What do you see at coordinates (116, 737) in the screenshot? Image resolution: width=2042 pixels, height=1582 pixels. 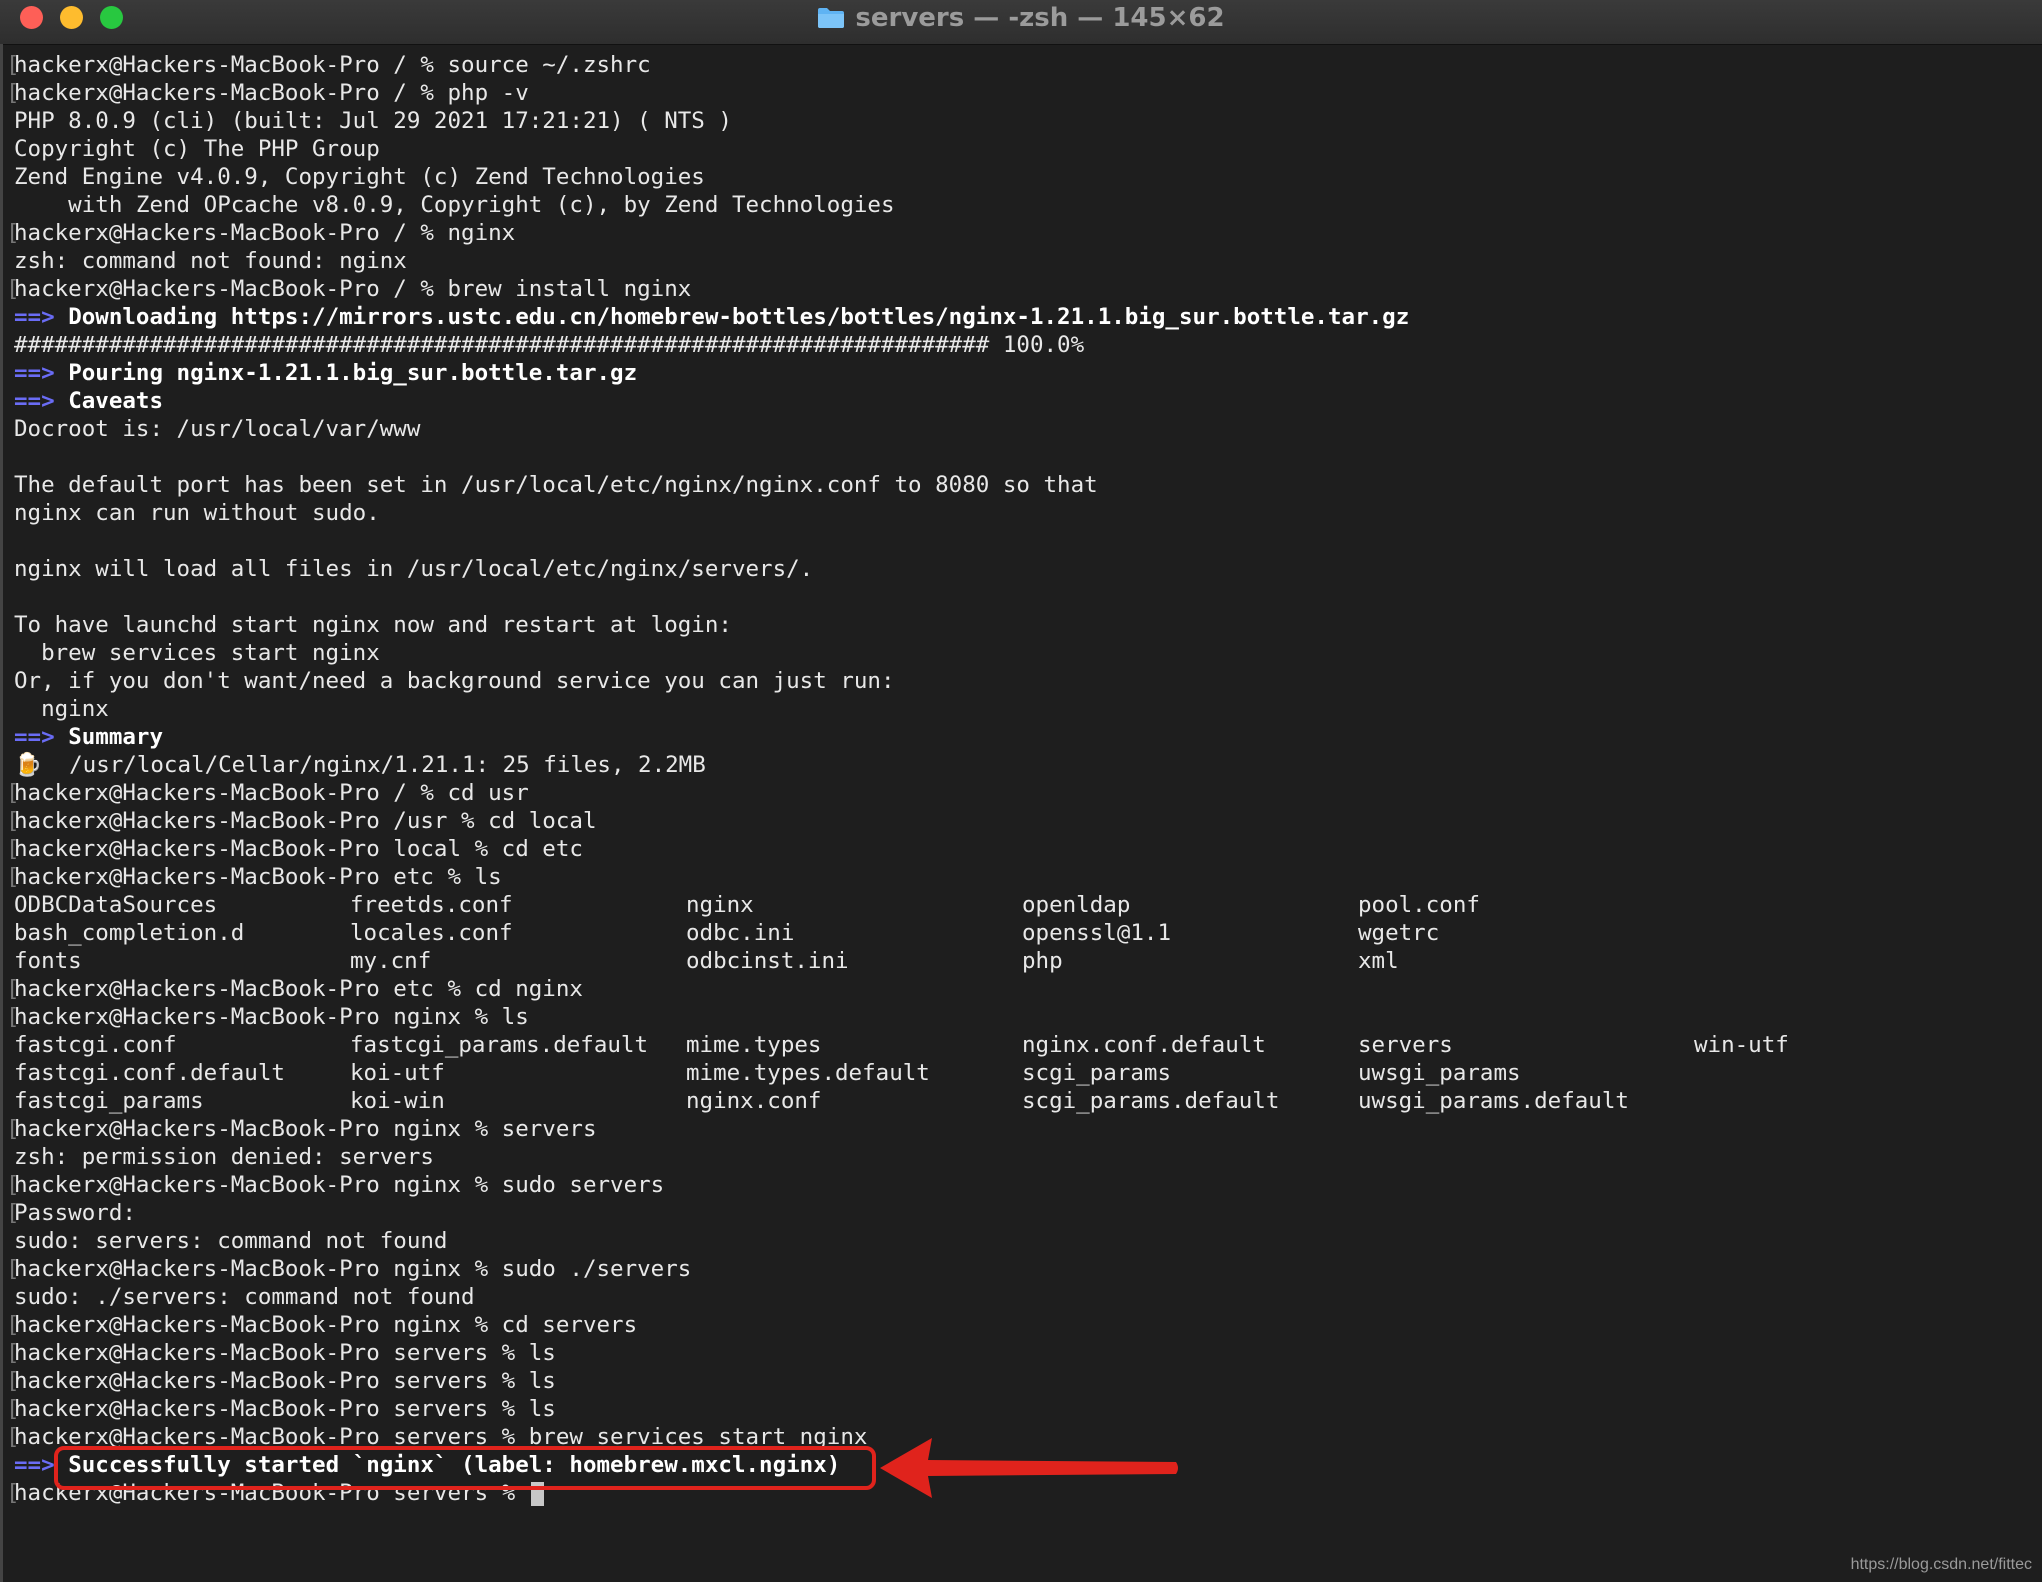 I see `brew-status-text: Summary` at bounding box center [116, 737].